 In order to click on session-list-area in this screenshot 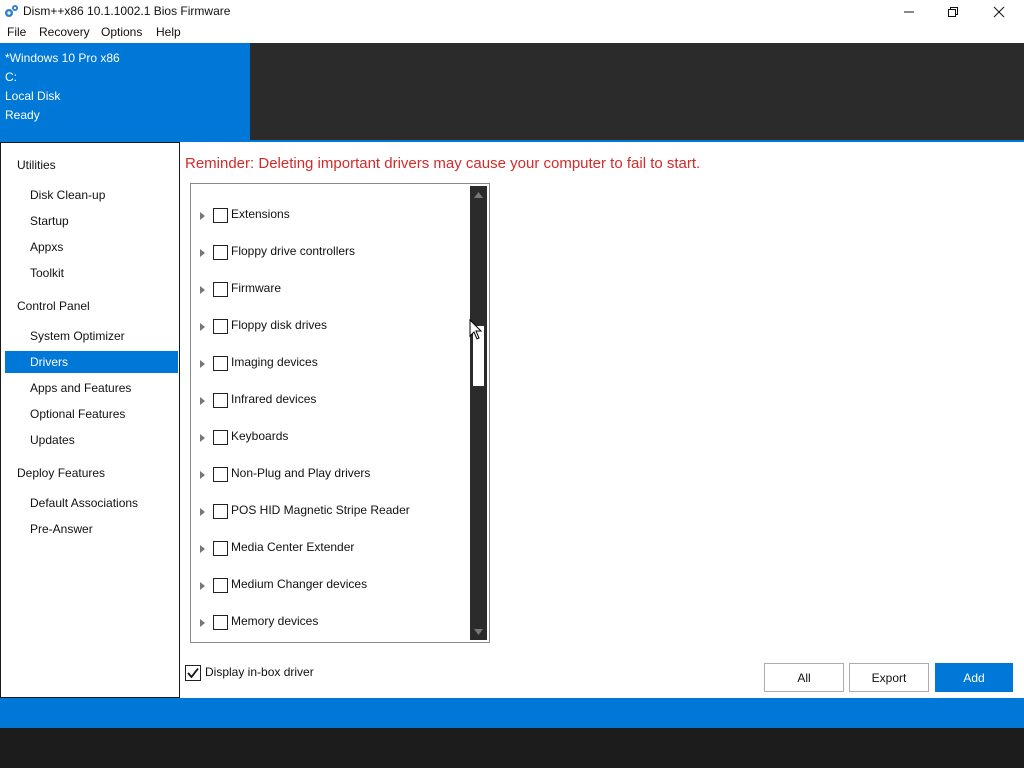, I will do `click(637, 92)`.